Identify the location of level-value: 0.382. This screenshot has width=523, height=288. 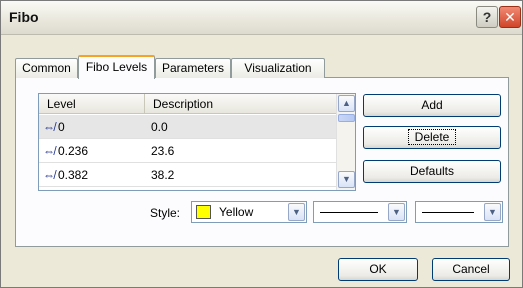
(73, 175).